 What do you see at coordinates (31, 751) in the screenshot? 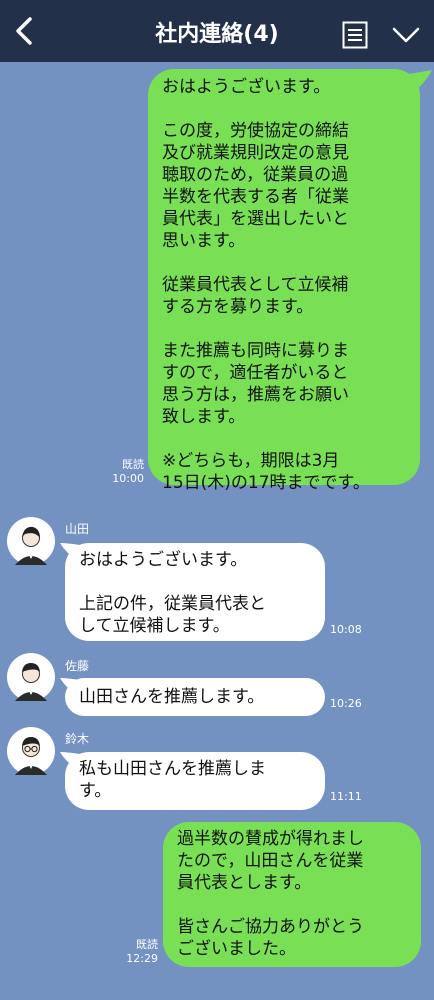
I see `avatar-man-glasses-icon` at bounding box center [31, 751].